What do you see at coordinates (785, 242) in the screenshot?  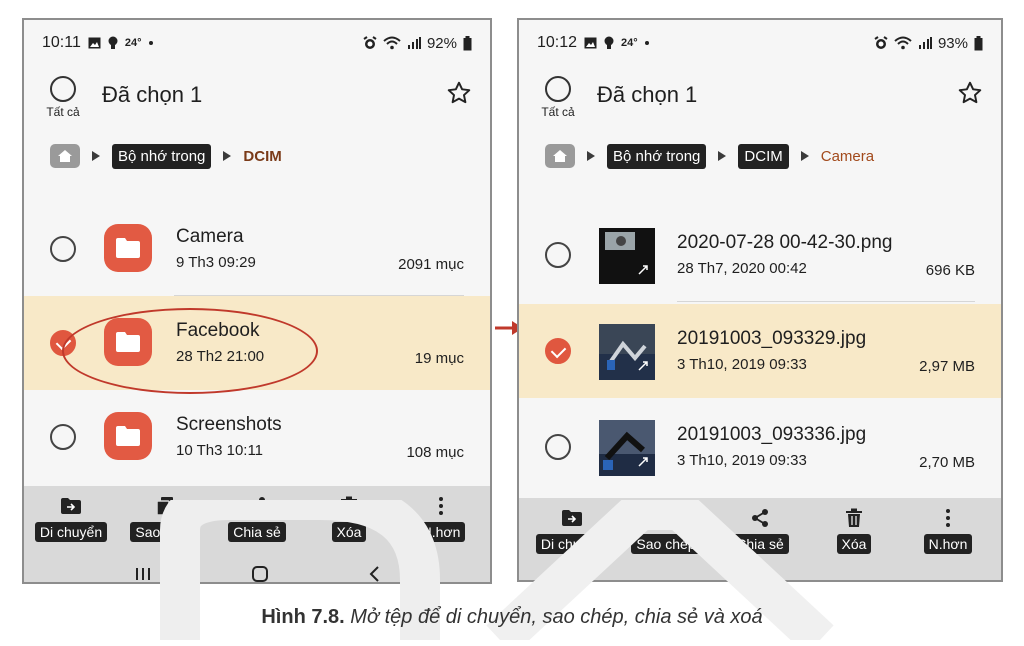 I see `item-name: 2020-07-28 00-42-30.png` at bounding box center [785, 242].